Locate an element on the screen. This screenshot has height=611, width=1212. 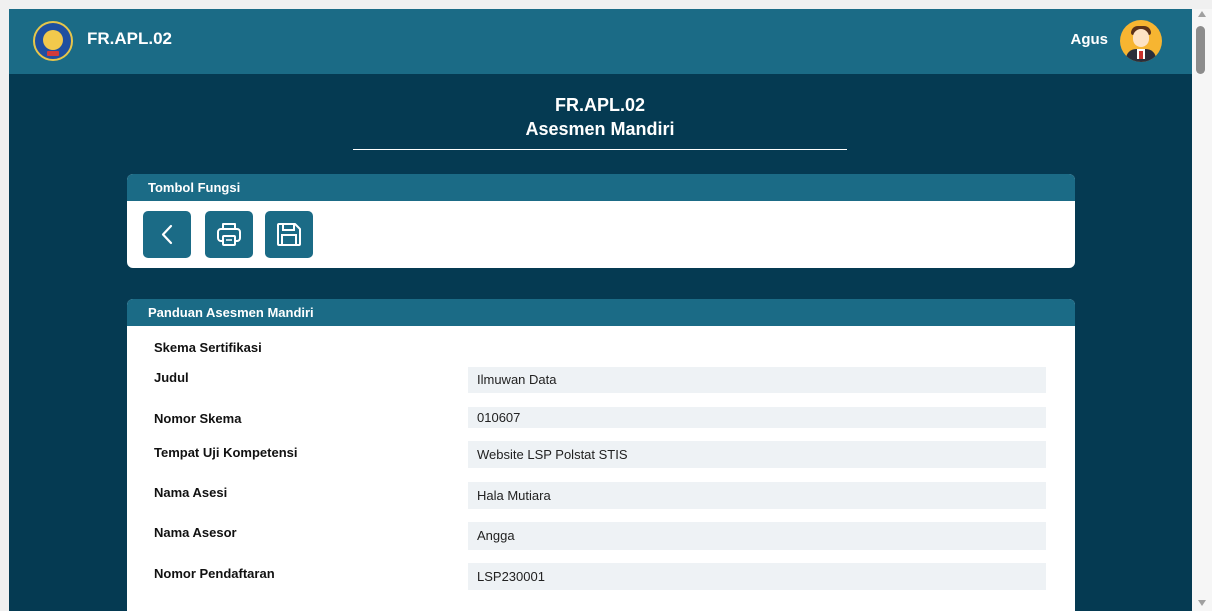
user-avatar-icon is located at coordinates (1141, 41).